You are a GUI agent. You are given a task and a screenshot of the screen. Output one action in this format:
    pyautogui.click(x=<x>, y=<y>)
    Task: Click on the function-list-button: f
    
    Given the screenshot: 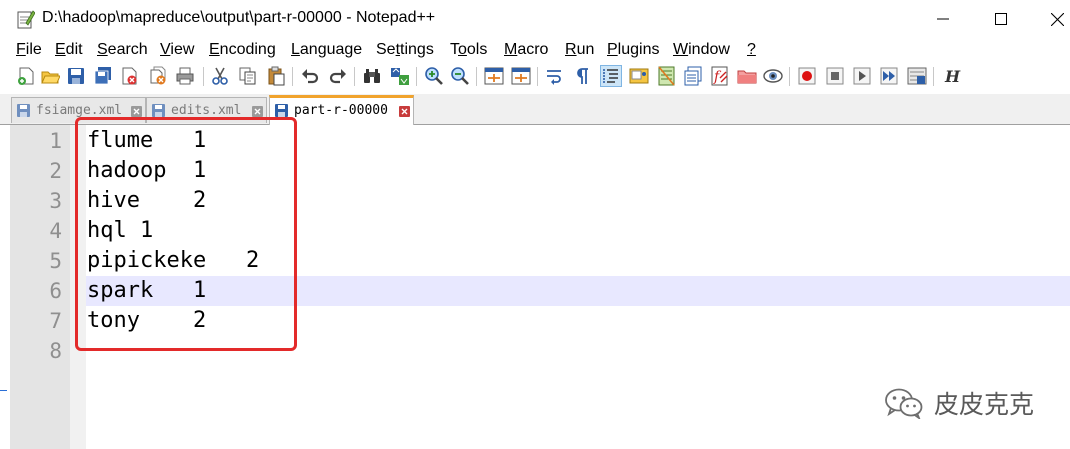 What is the action you would take?
    pyautogui.click(x=720, y=76)
    